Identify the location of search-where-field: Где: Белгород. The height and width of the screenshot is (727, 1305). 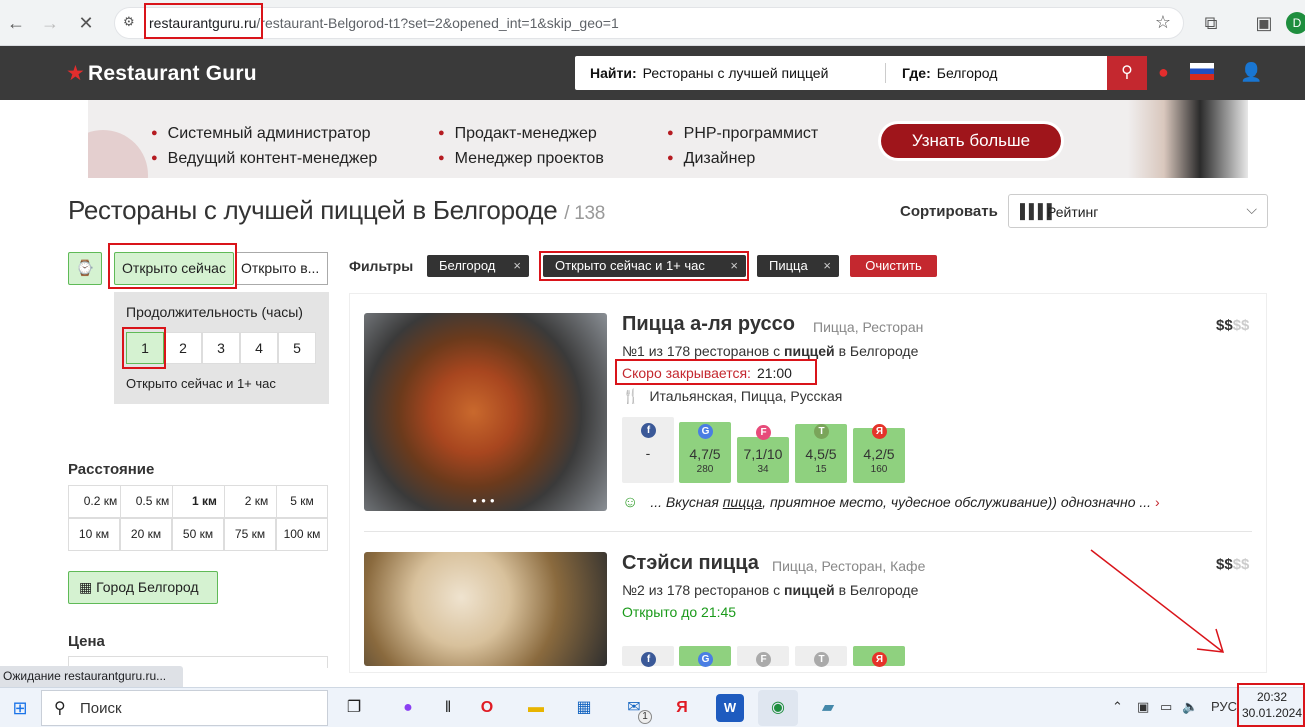
(949, 73).